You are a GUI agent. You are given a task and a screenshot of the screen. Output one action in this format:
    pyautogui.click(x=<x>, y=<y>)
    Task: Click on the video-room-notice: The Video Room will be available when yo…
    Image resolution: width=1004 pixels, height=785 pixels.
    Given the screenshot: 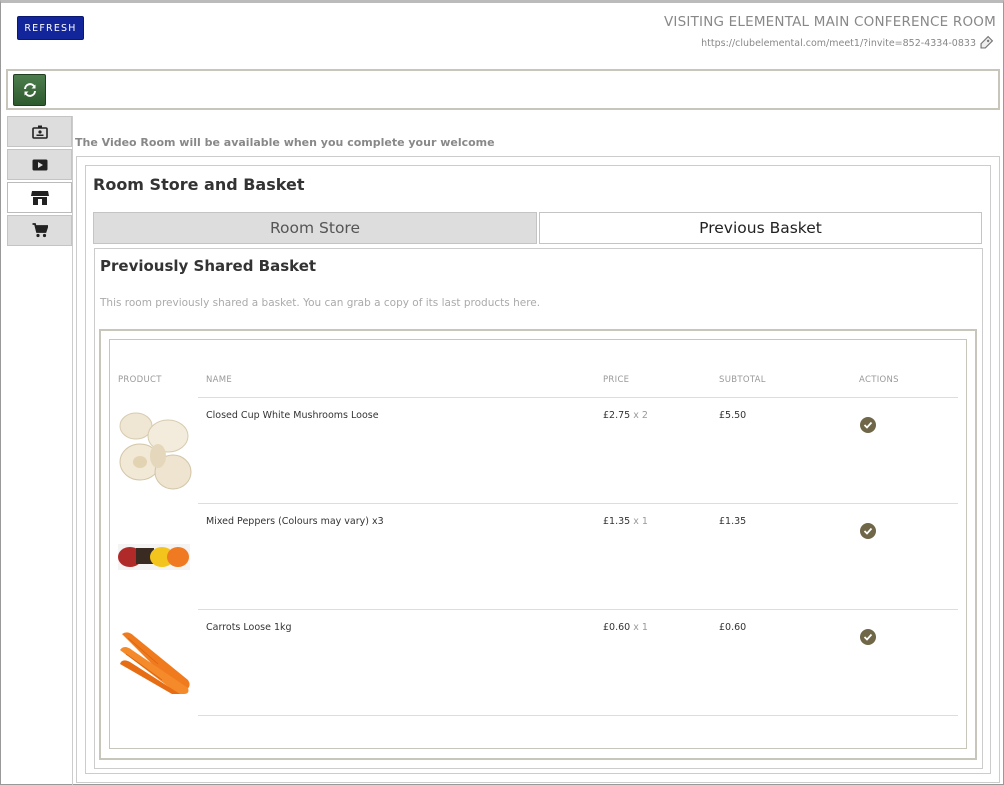 What is the action you would take?
    pyautogui.click(x=285, y=142)
    